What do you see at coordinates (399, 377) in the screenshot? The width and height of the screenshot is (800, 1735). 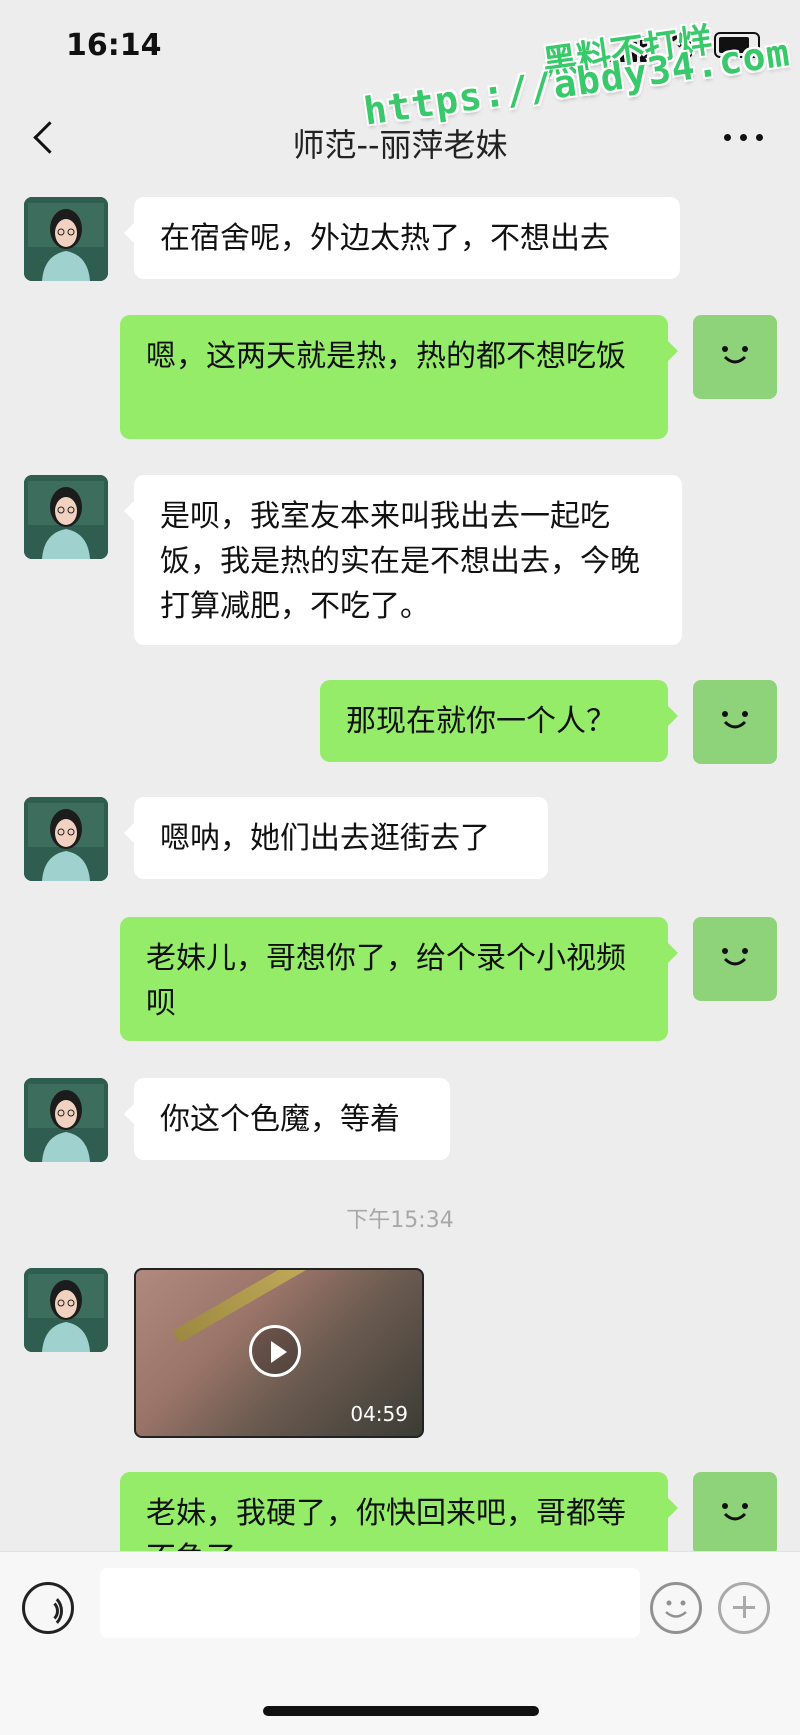 I see `sent-message: 嗯，这两天就是热，热的都不想吃饭` at bounding box center [399, 377].